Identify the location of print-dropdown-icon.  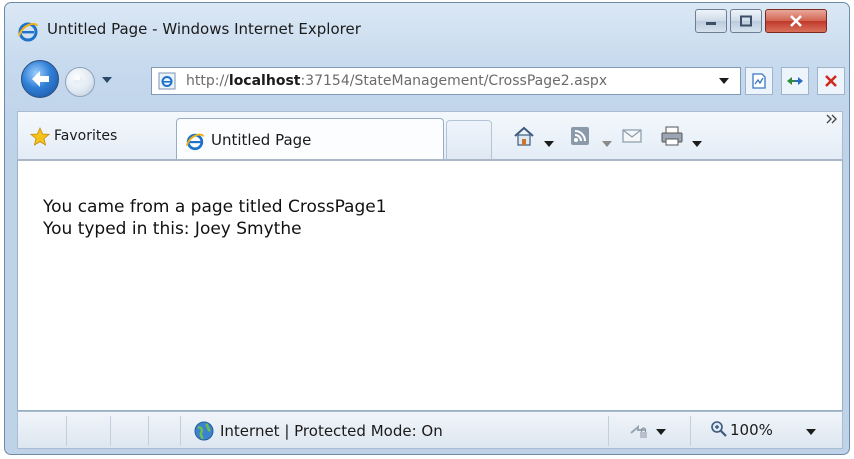
(697, 144).